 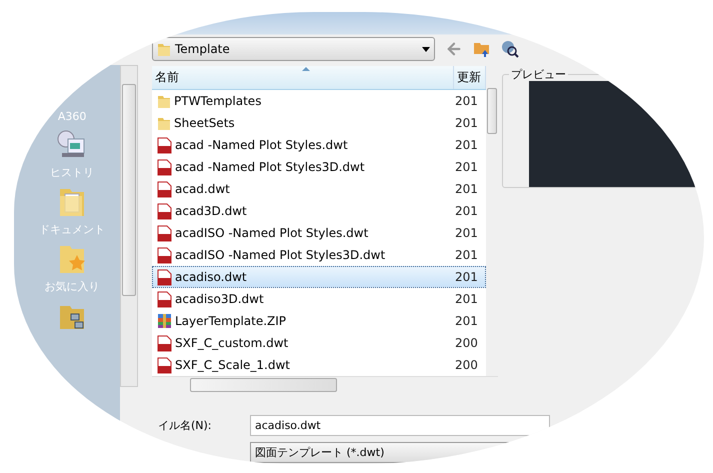 I want to click on file-name: acad3D.dwt, so click(x=211, y=211).